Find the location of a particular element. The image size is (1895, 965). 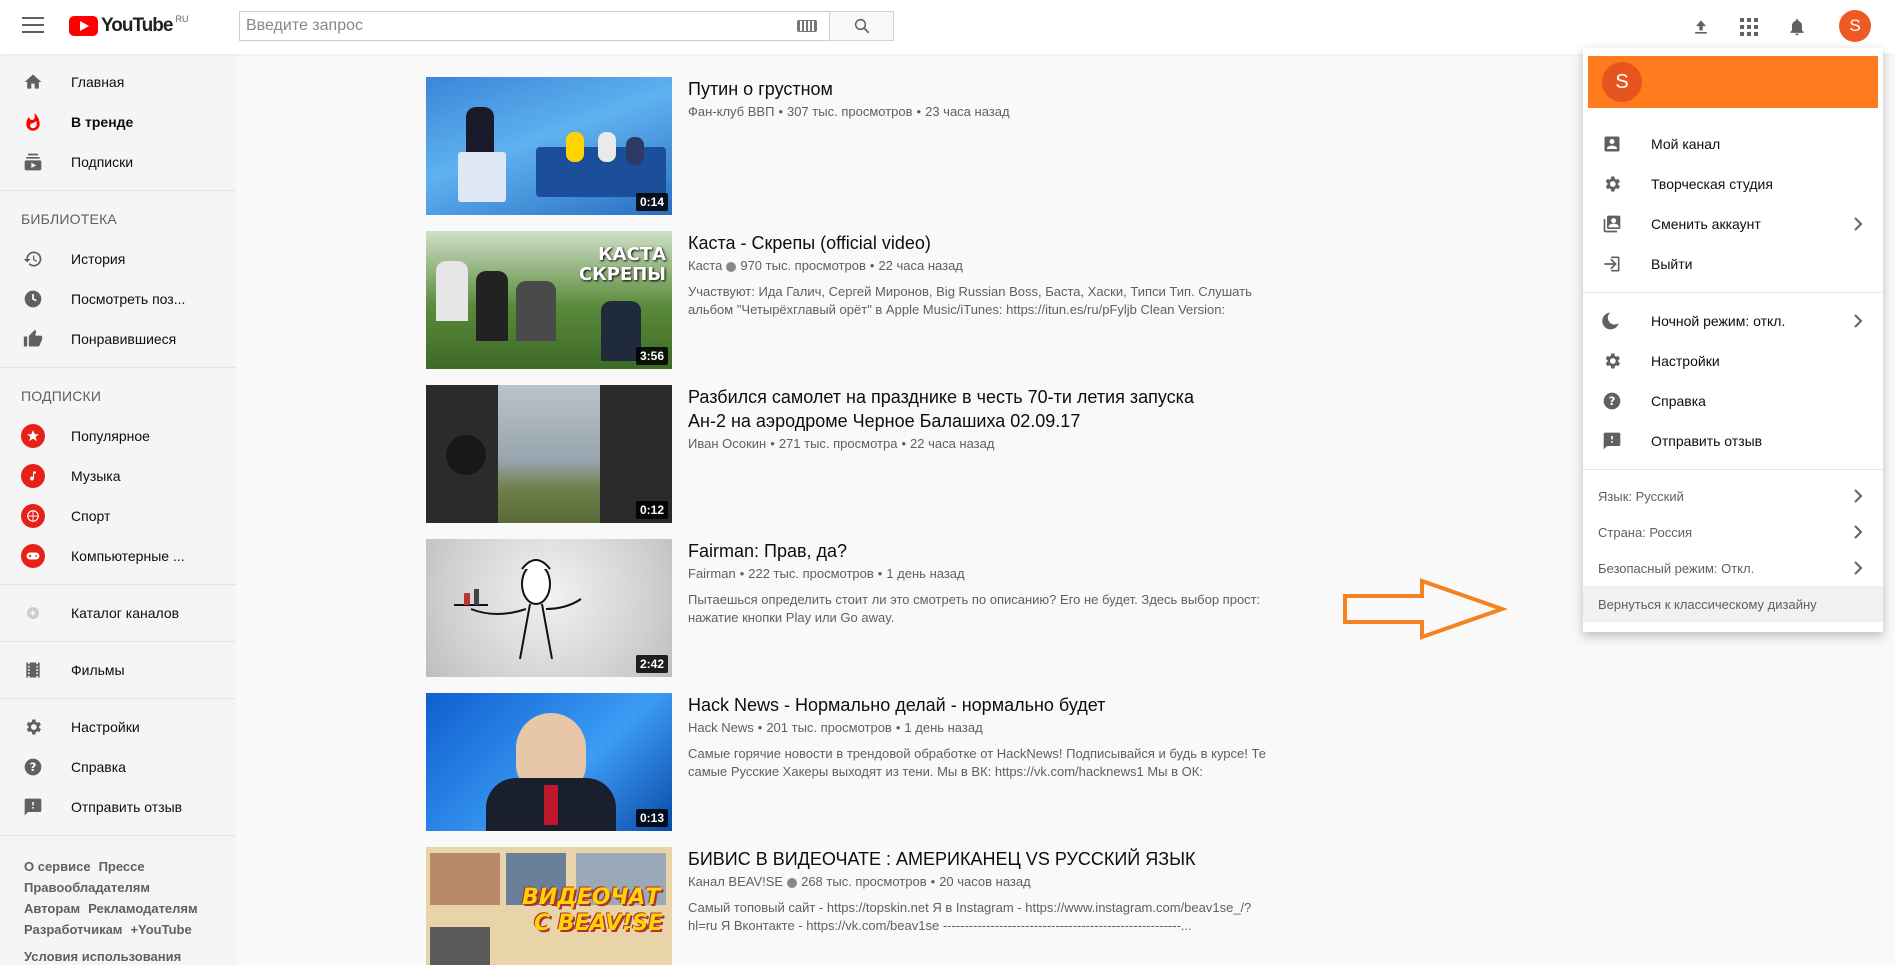

sidebar-item-movies: Фильмы is located at coordinates (118, 670).